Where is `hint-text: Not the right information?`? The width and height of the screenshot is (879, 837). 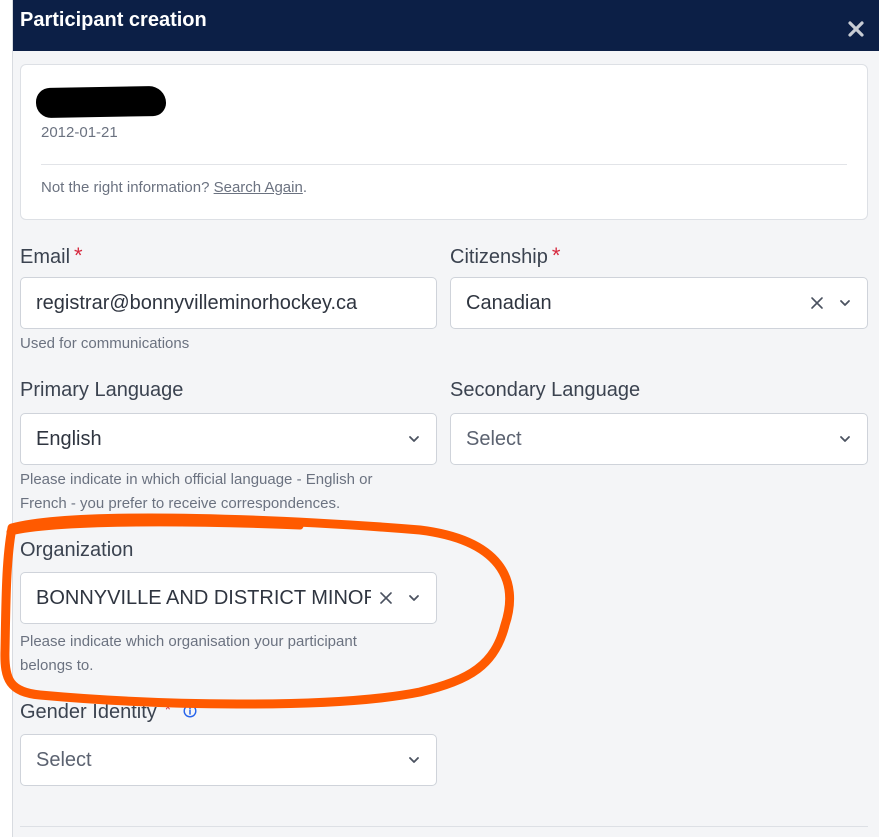 hint-text: Not the right information? is located at coordinates (125, 187).